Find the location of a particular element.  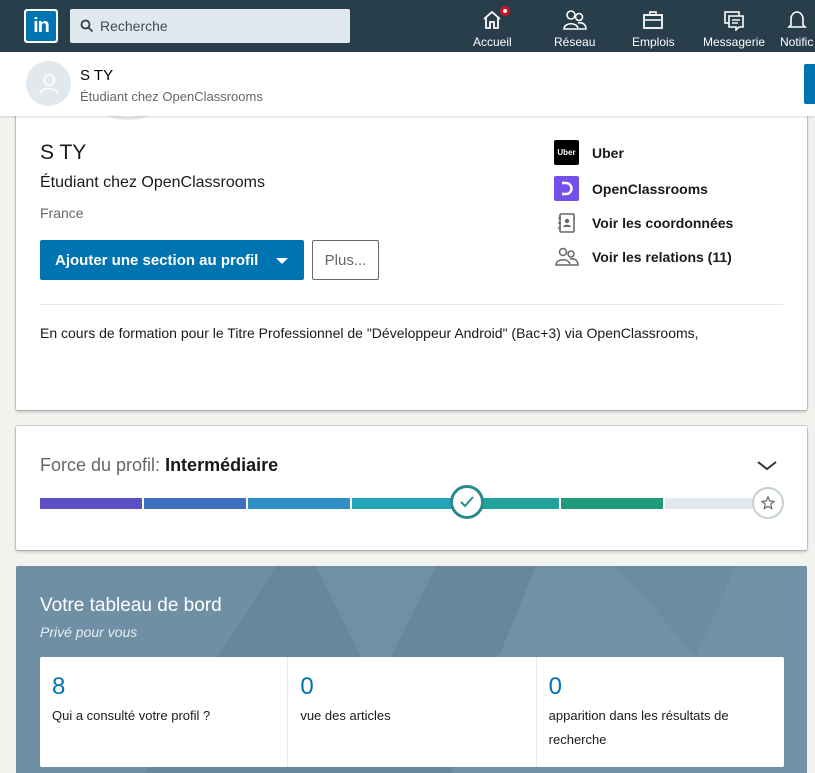

person-icon is located at coordinates (48, 83).